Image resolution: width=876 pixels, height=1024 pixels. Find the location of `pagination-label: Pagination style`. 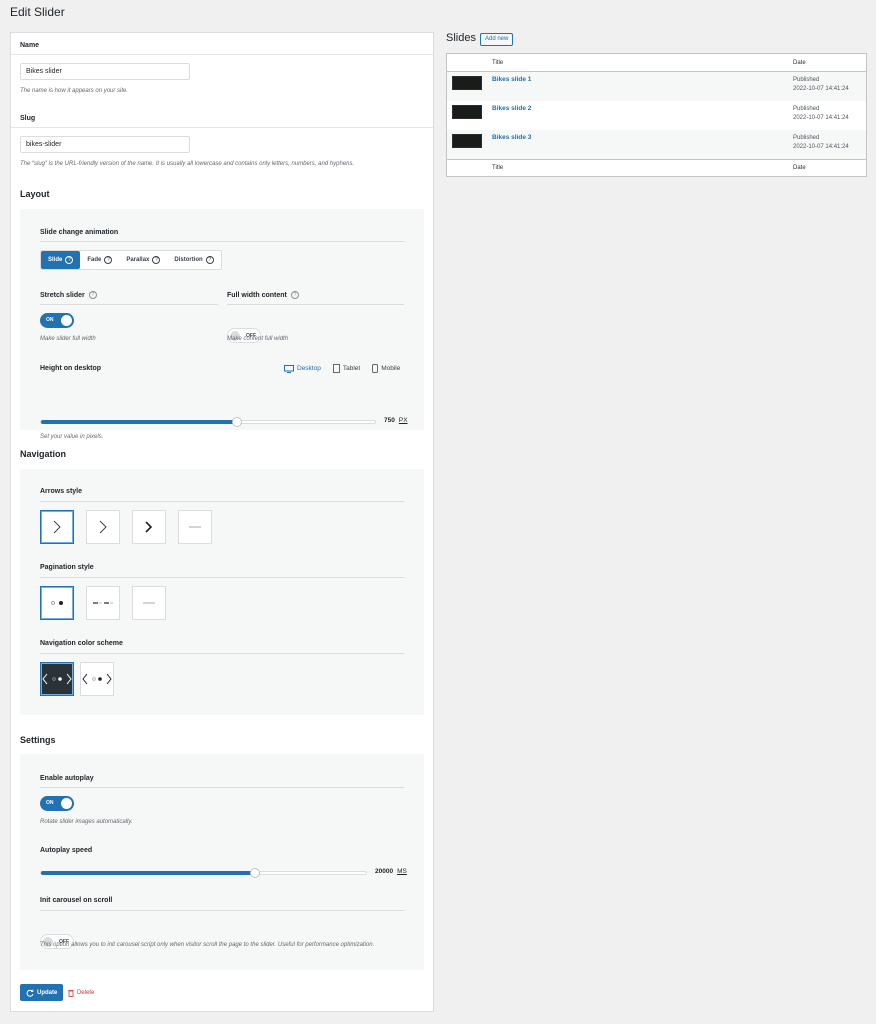

pagination-label: Pagination style is located at coordinates (67, 567).